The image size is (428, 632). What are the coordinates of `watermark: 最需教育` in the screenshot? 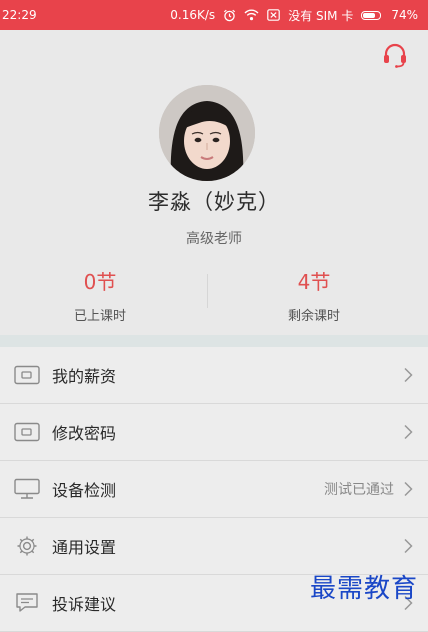 It's located at (363, 589).